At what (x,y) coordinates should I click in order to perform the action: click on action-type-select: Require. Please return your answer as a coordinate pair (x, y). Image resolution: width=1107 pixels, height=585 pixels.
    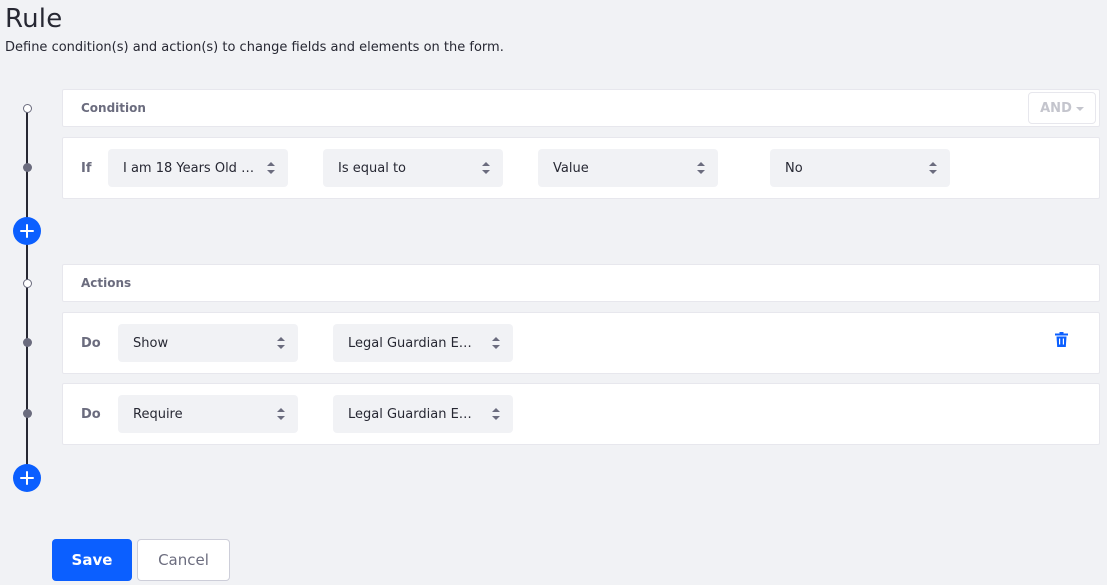
    Looking at the image, I should click on (208, 414).